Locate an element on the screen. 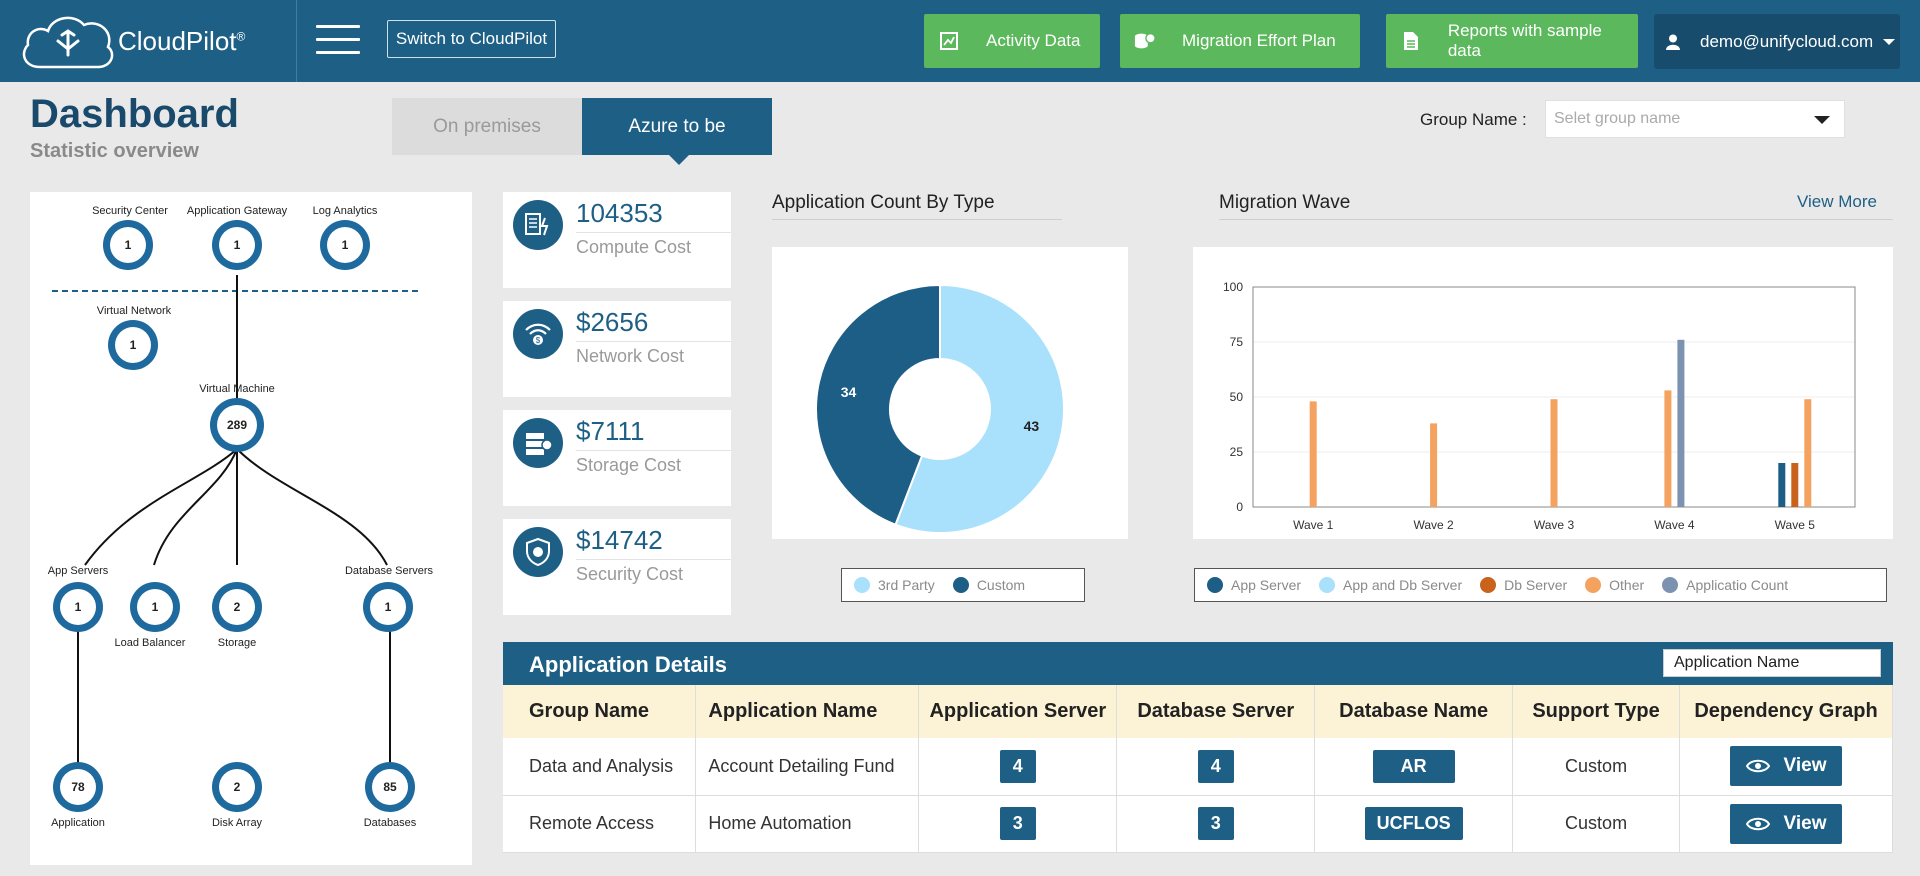 Image resolution: width=1920 pixels, height=876 pixels. log-analytics-label: Log Analytics is located at coordinates (345, 211).